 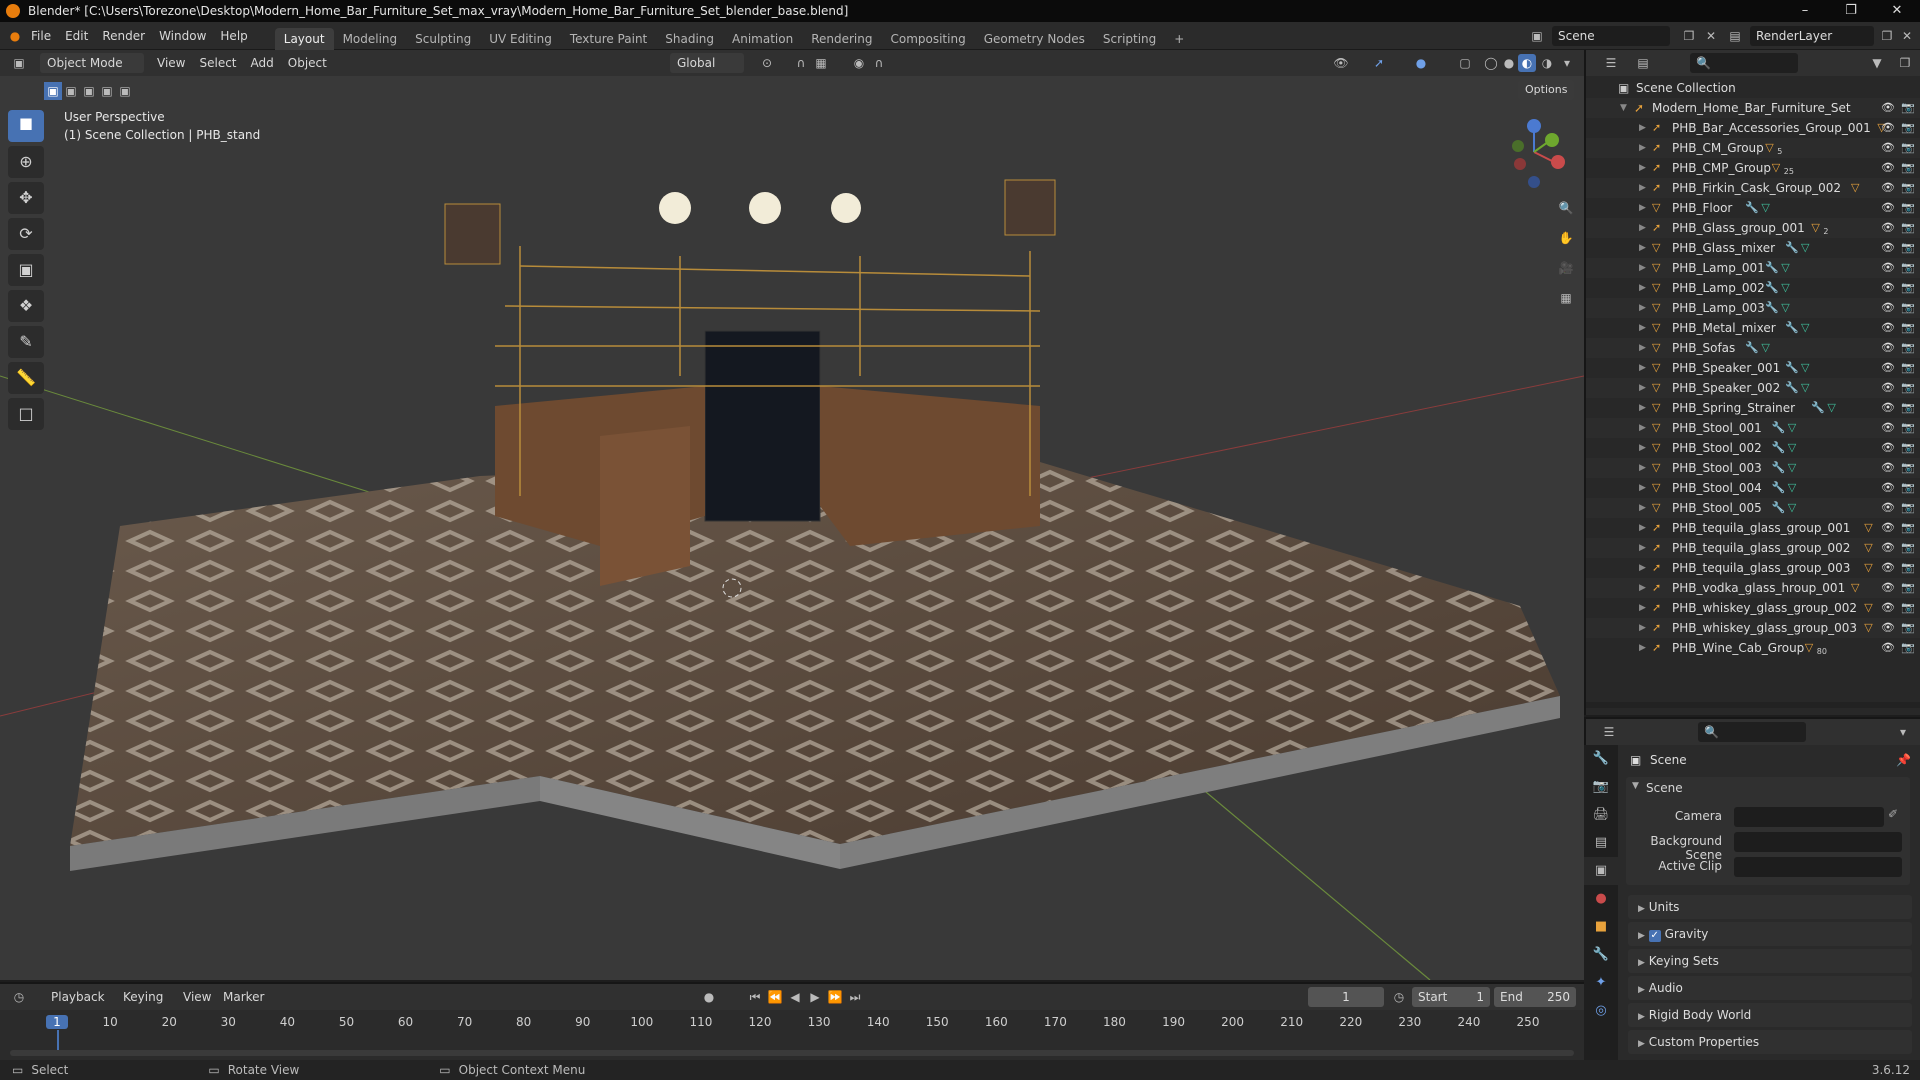 What do you see at coordinates (1735, 36) in the screenshot?
I see `view-layer-icon: ▤` at bounding box center [1735, 36].